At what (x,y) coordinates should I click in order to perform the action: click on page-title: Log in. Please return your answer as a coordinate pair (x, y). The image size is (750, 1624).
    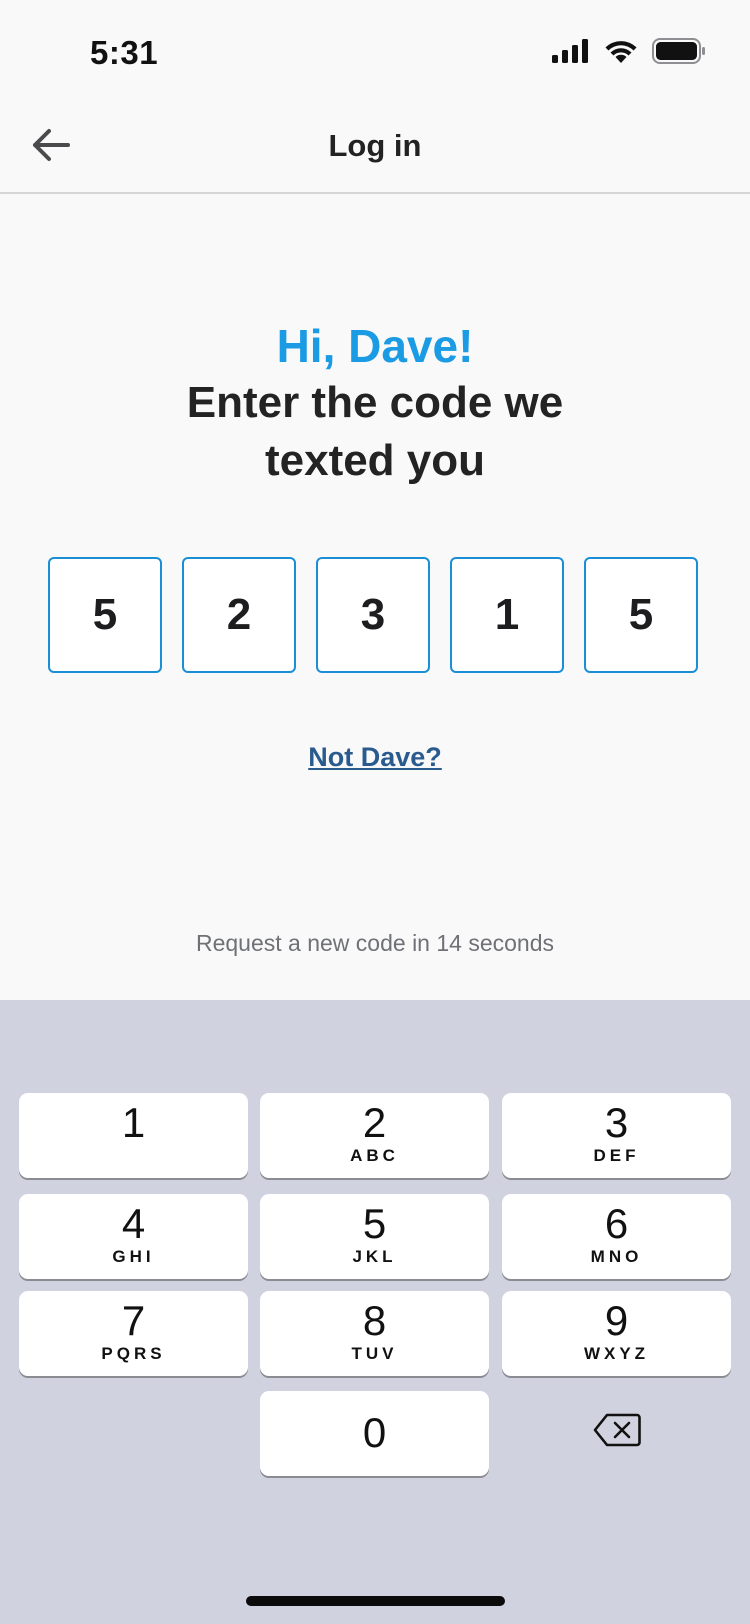
    Looking at the image, I should click on (375, 145).